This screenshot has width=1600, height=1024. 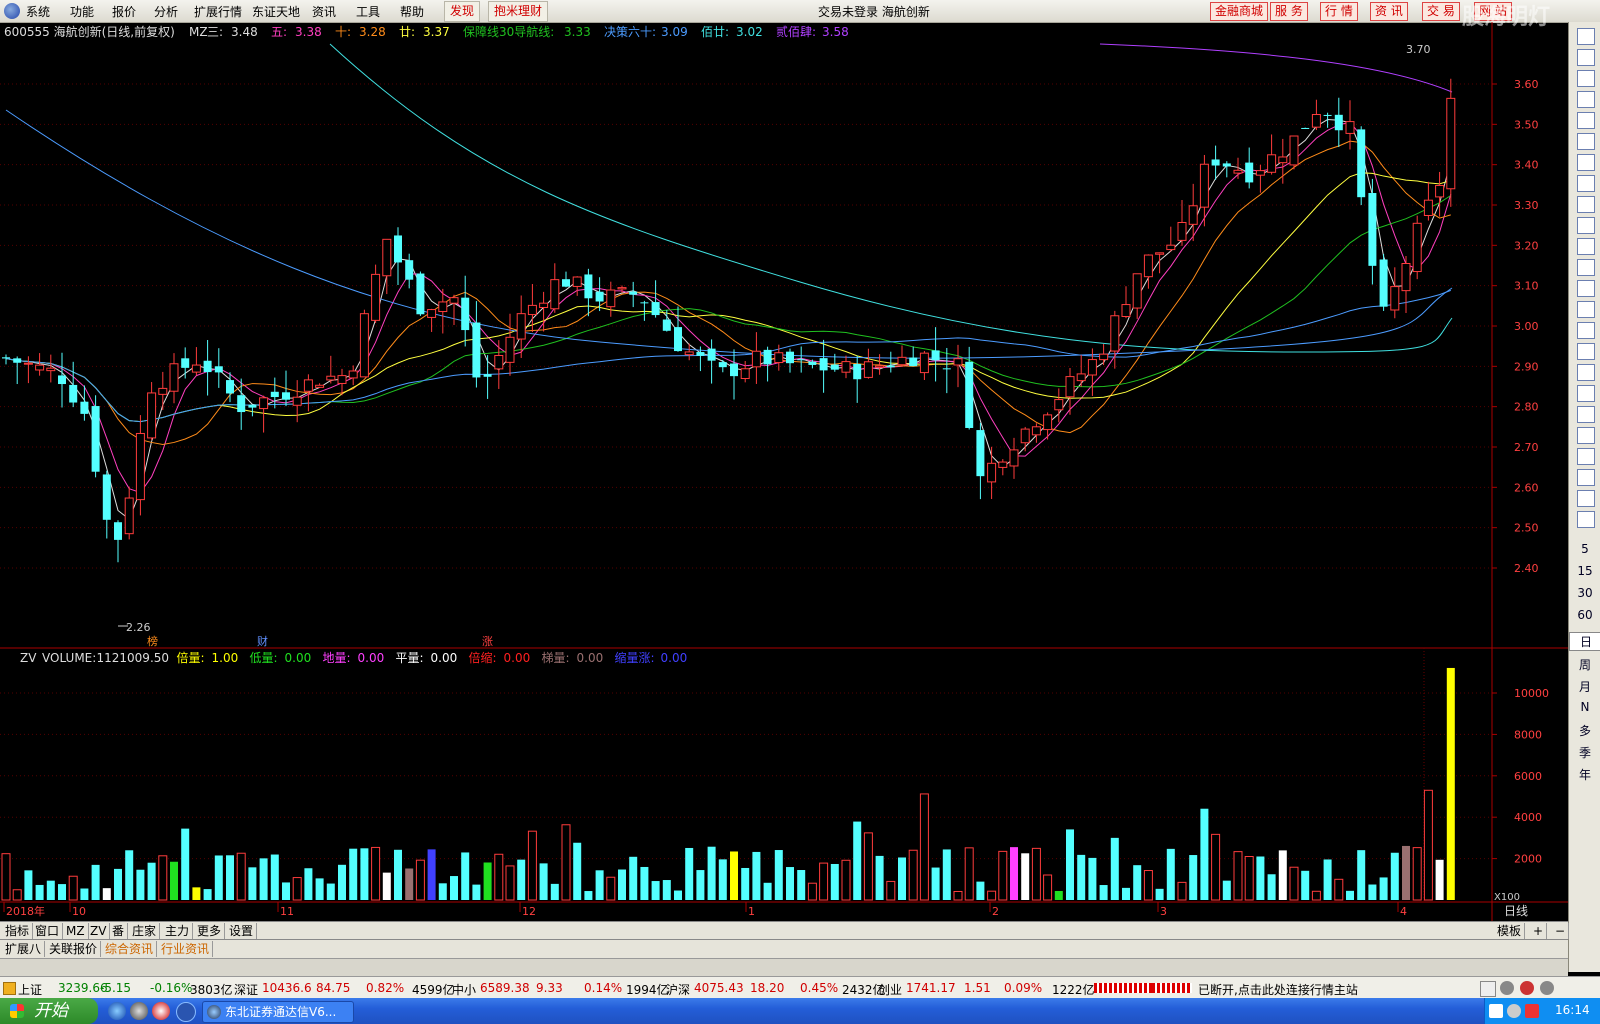 What do you see at coordinates (1389, 11) in the screenshot?
I see `info-button: 资 讯` at bounding box center [1389, 11].